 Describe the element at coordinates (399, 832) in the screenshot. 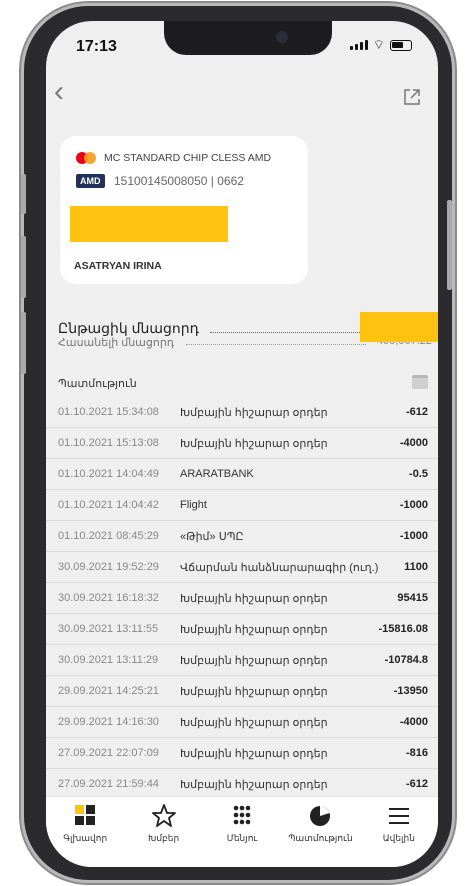

I see `tab-more: Ավելին` at that location.